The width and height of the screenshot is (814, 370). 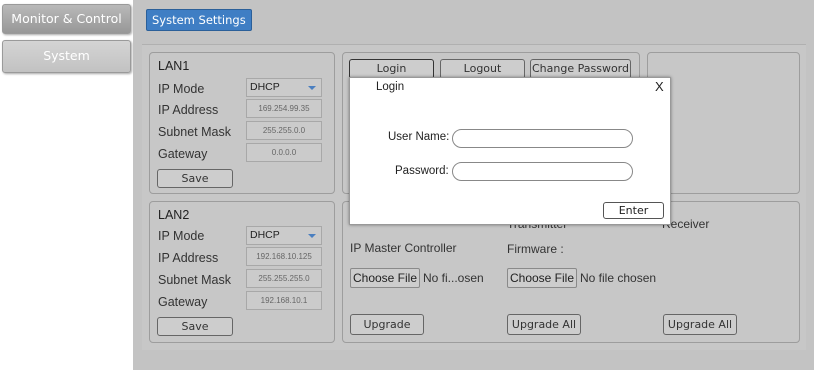 What do you see at coordinates (174, 215) in the screenshot?
I see `lan2-title: LAN2` at bounding box center [174, 215].